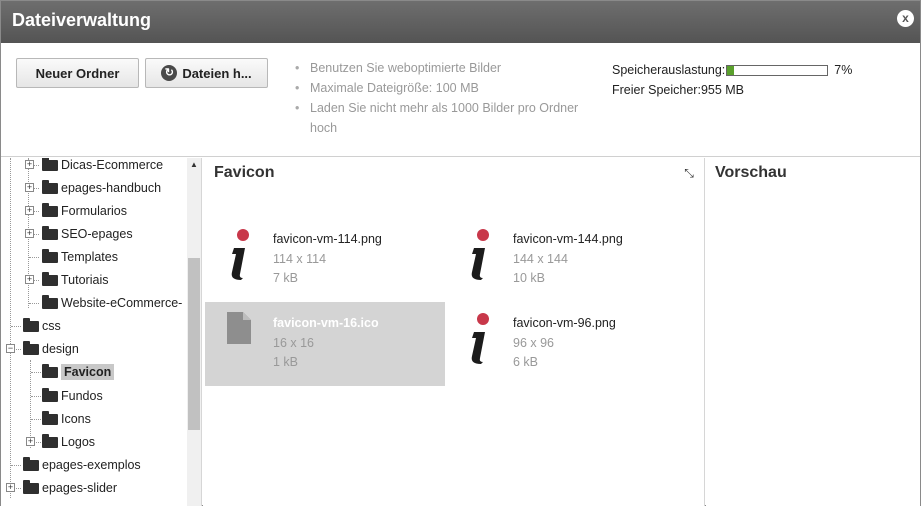 Image resolution: width=921 pixels, height=506 pixels. Describe the element at coordinates (444, 68) in the screenshot. I see `hint-item: Benutzen Sie weboptimierte Bilder` at that location.